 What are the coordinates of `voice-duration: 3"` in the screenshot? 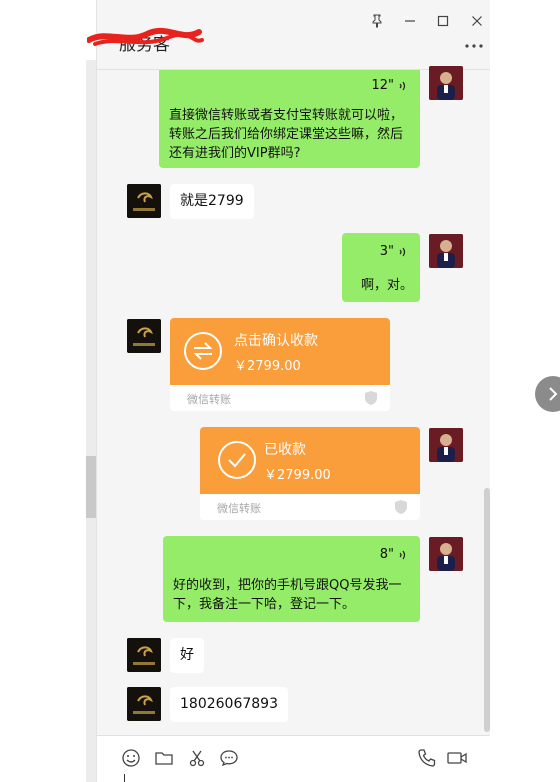 It's located at (394, 251).